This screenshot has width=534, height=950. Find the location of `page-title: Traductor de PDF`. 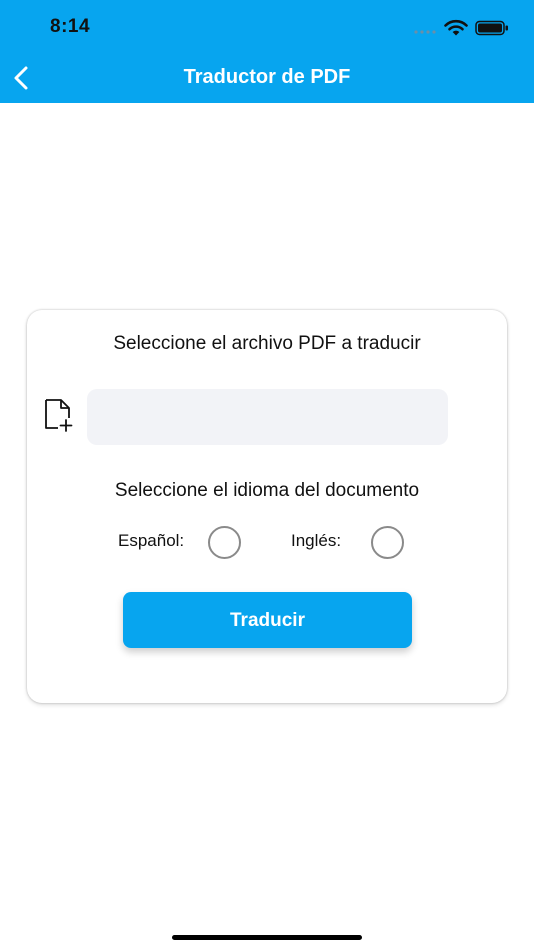

page-title: Traductor de PDF is located at coordinates (267, 77).